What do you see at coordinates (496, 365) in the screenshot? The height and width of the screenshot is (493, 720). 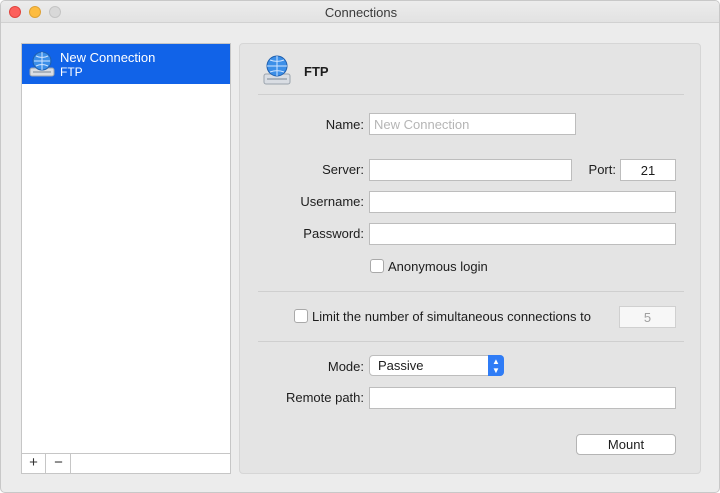 I see `chevron-up-down-icon: ▲ ▼` at bounding box center [496, 365].